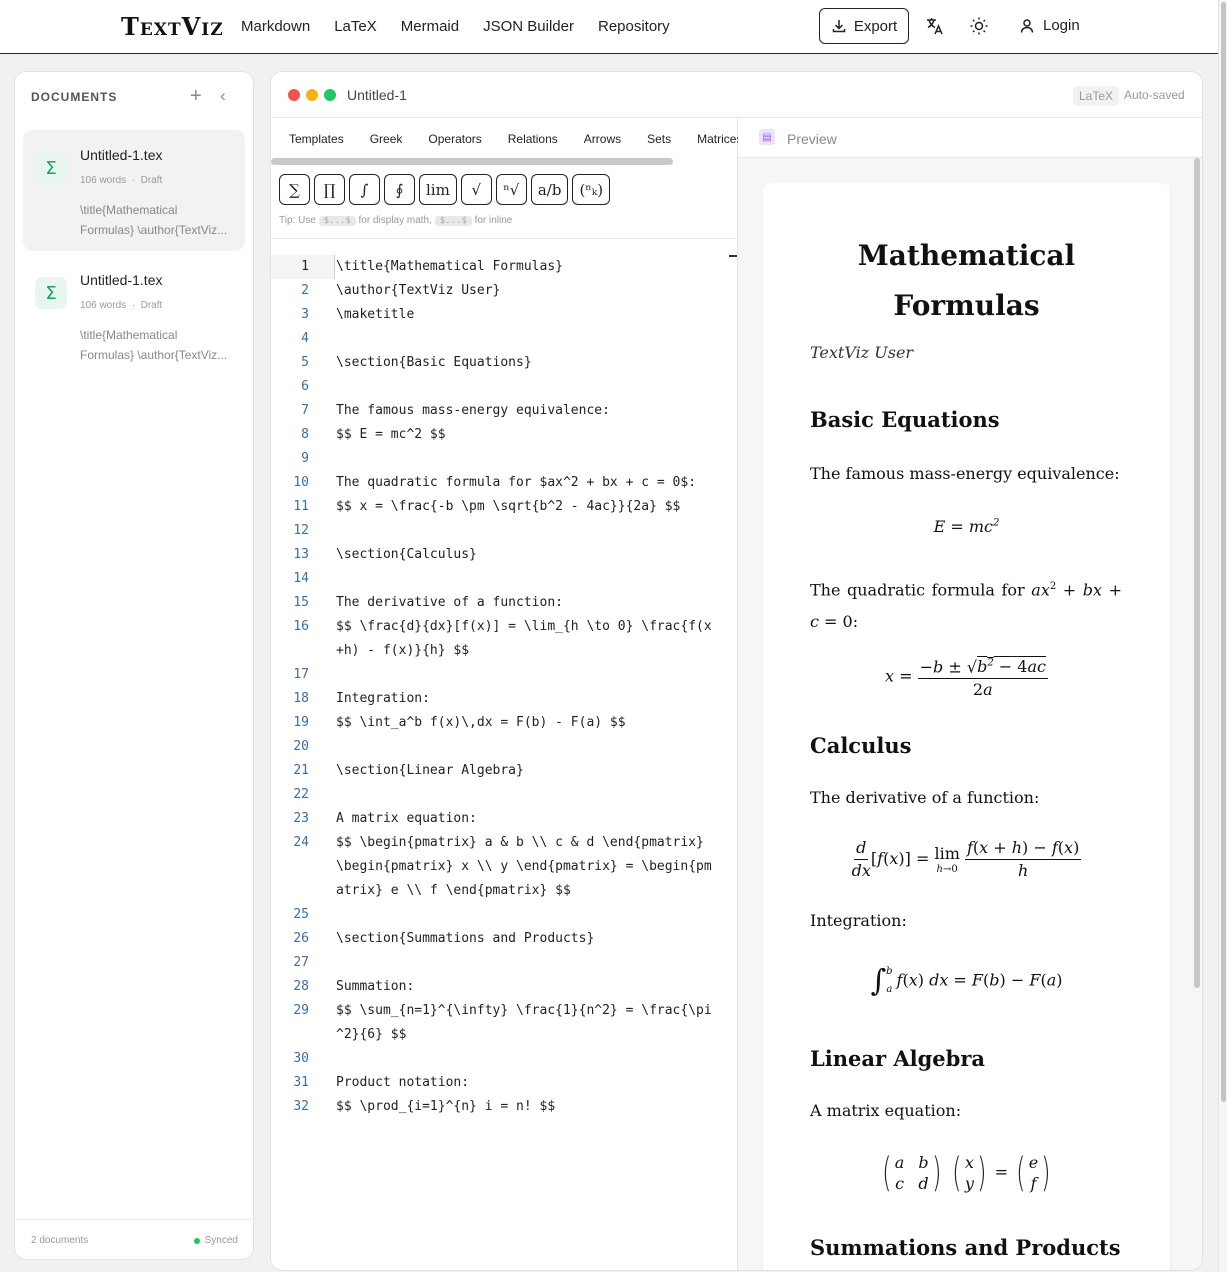  I want to click on tab-arrows: Arrows, so click(602, 139).